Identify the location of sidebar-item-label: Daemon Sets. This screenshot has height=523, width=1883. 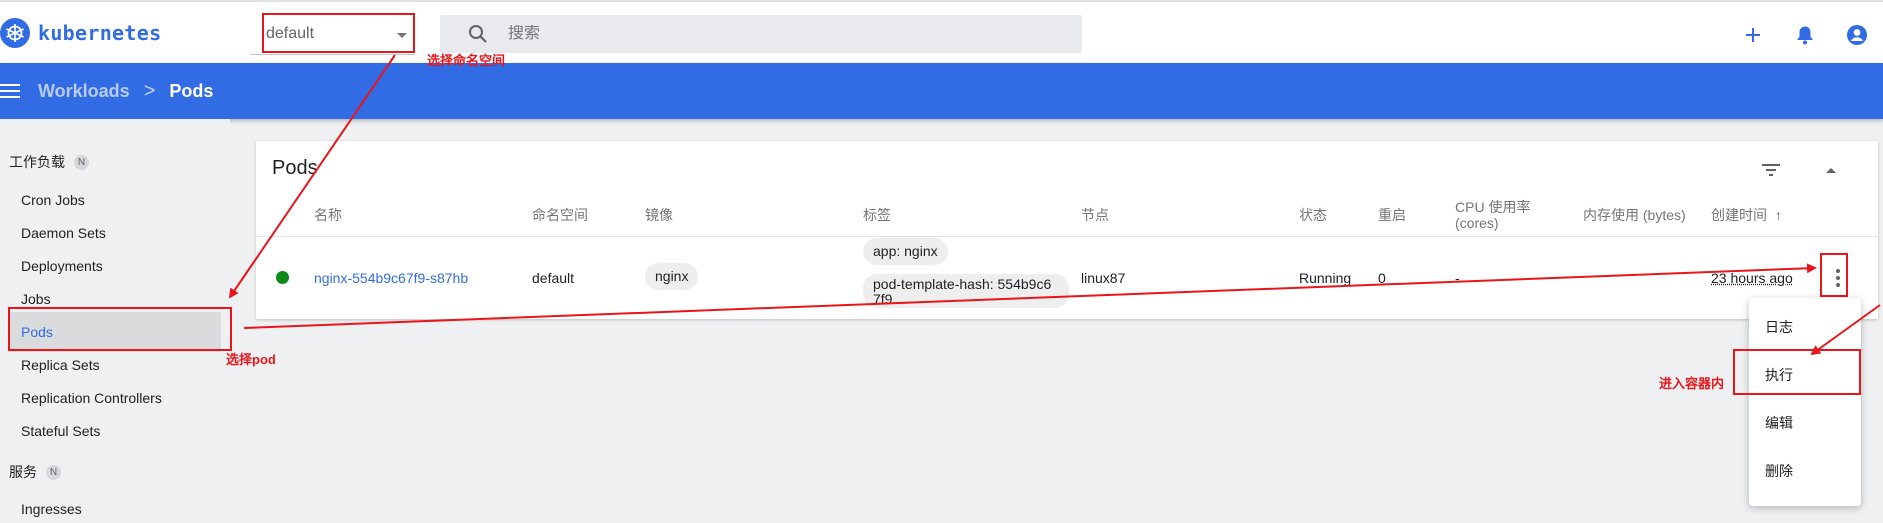
(63, 233).